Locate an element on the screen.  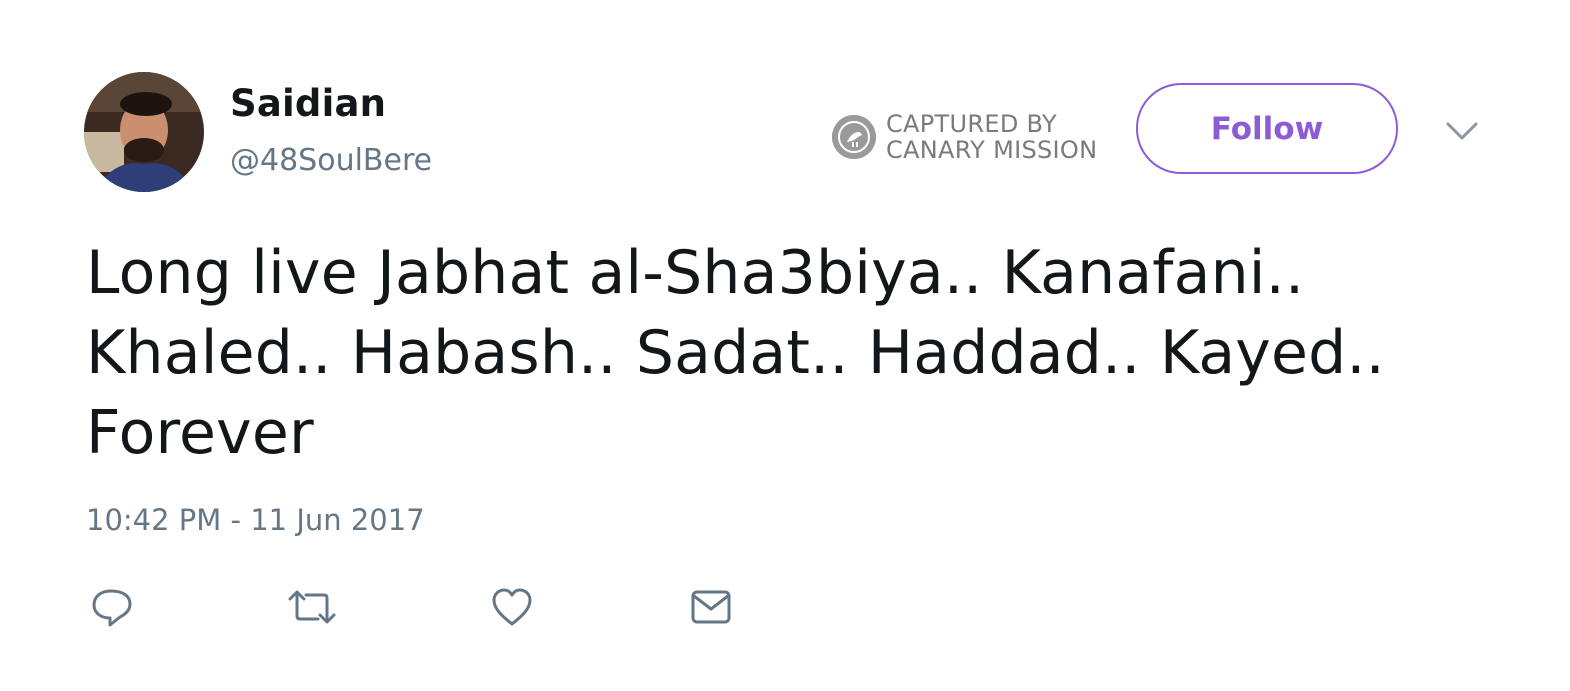
reply-icon is located at coordinates (112, 607).